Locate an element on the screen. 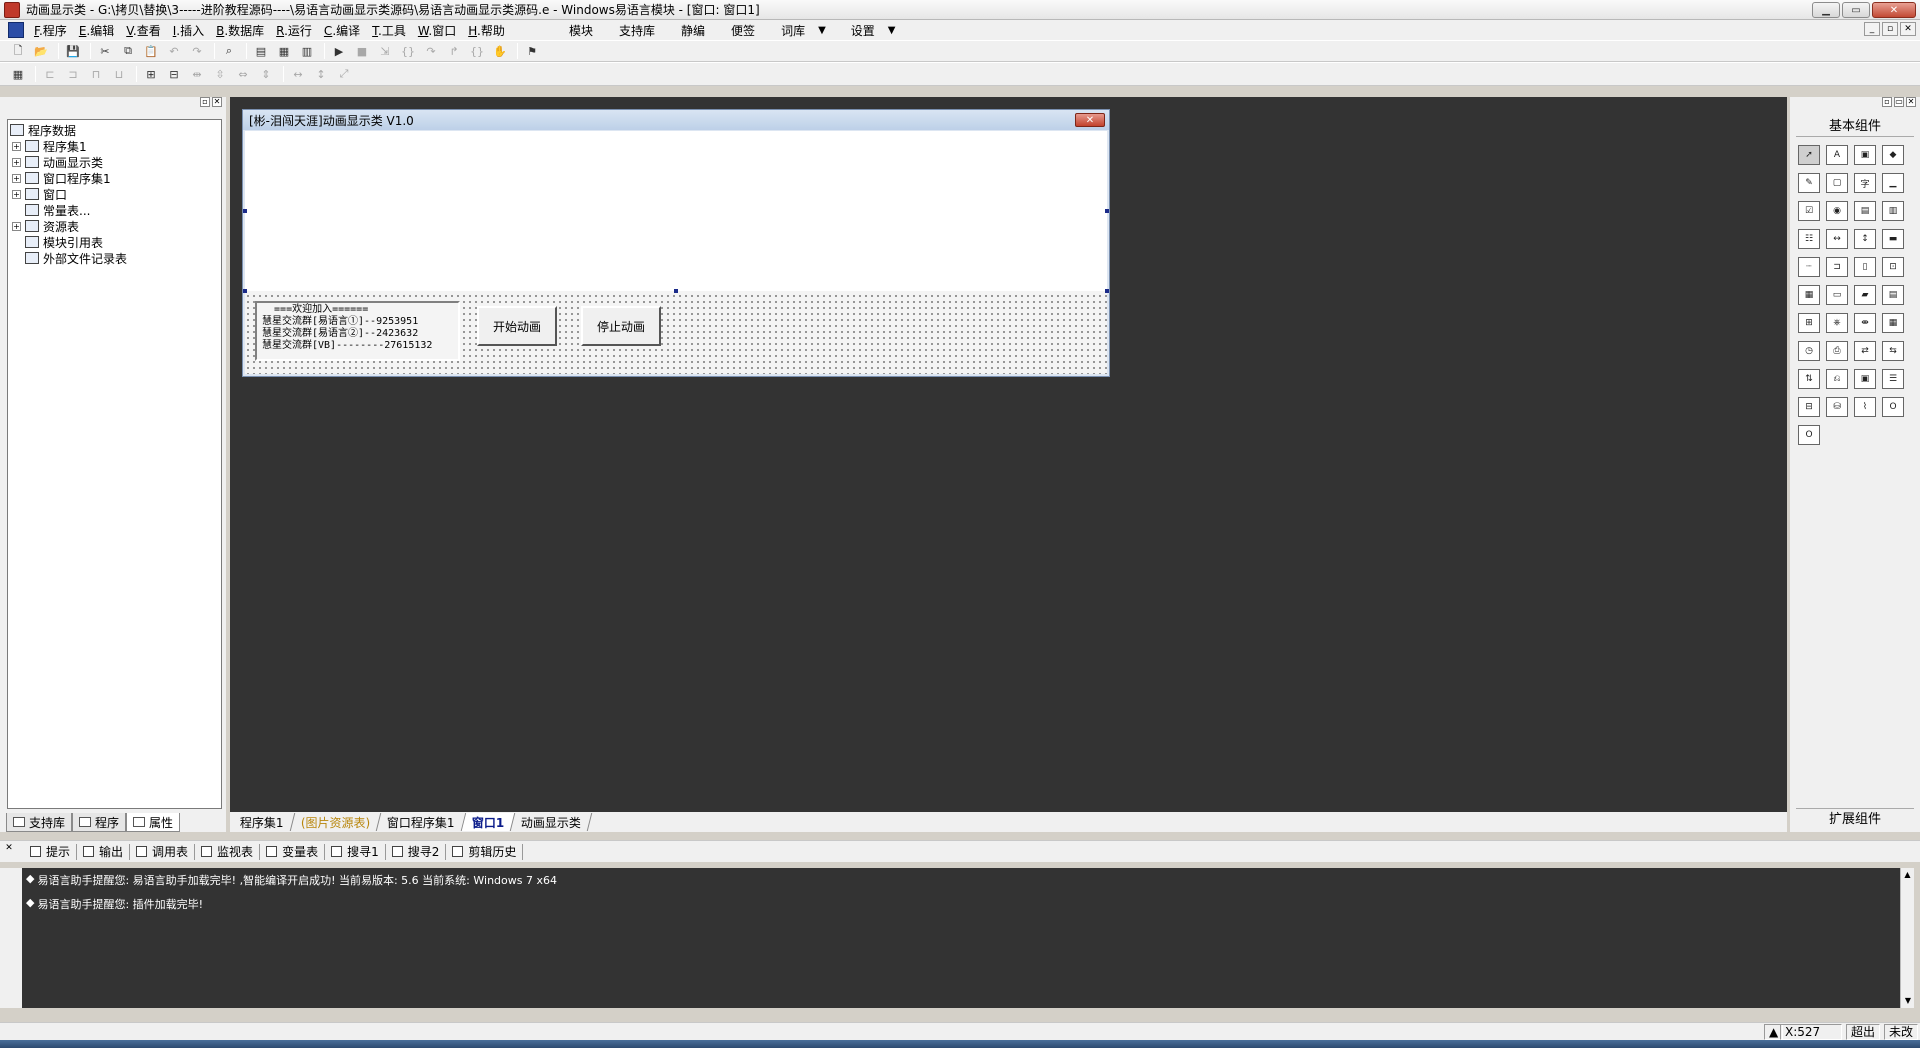 The height and width of the screenshot is (1048, 1920). shape-icon: ◆ is located at coordinates (1893, 155).